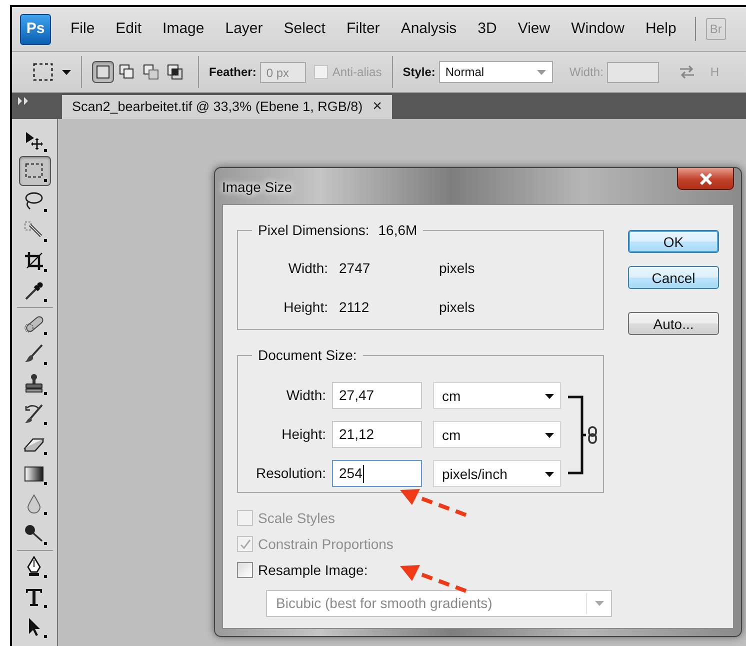 This screenshot has width=746, height=646. I want to click on pixel-value: 2112, so click(354, 307).